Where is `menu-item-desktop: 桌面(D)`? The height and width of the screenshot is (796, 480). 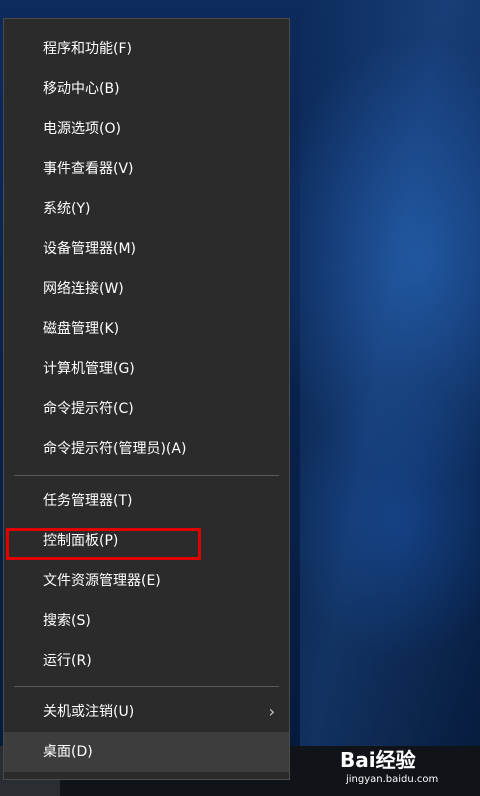
menu-item-desktop: 桌面(D) is located at coordinates (146, 752).